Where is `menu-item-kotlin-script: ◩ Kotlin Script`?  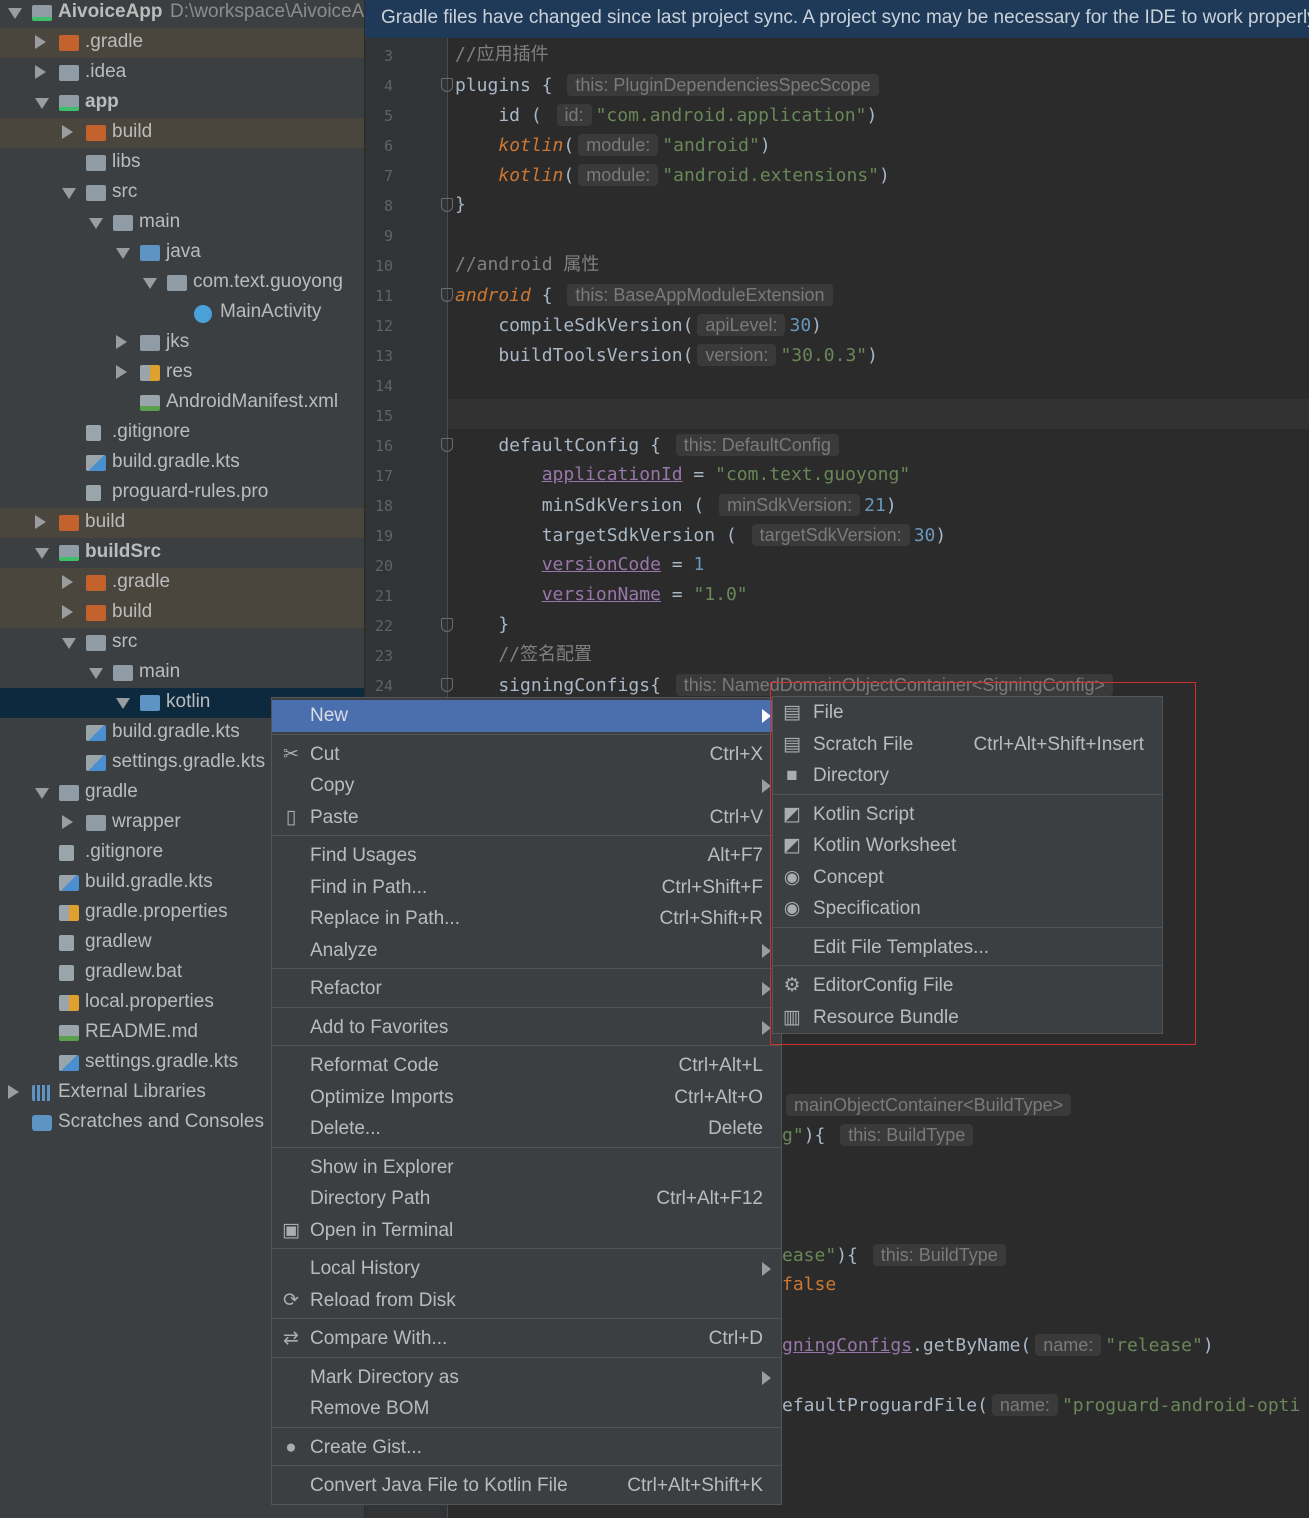 menu-item-kotlin-script: ◩ Kotlin Script is located at coordinates (967, 815).